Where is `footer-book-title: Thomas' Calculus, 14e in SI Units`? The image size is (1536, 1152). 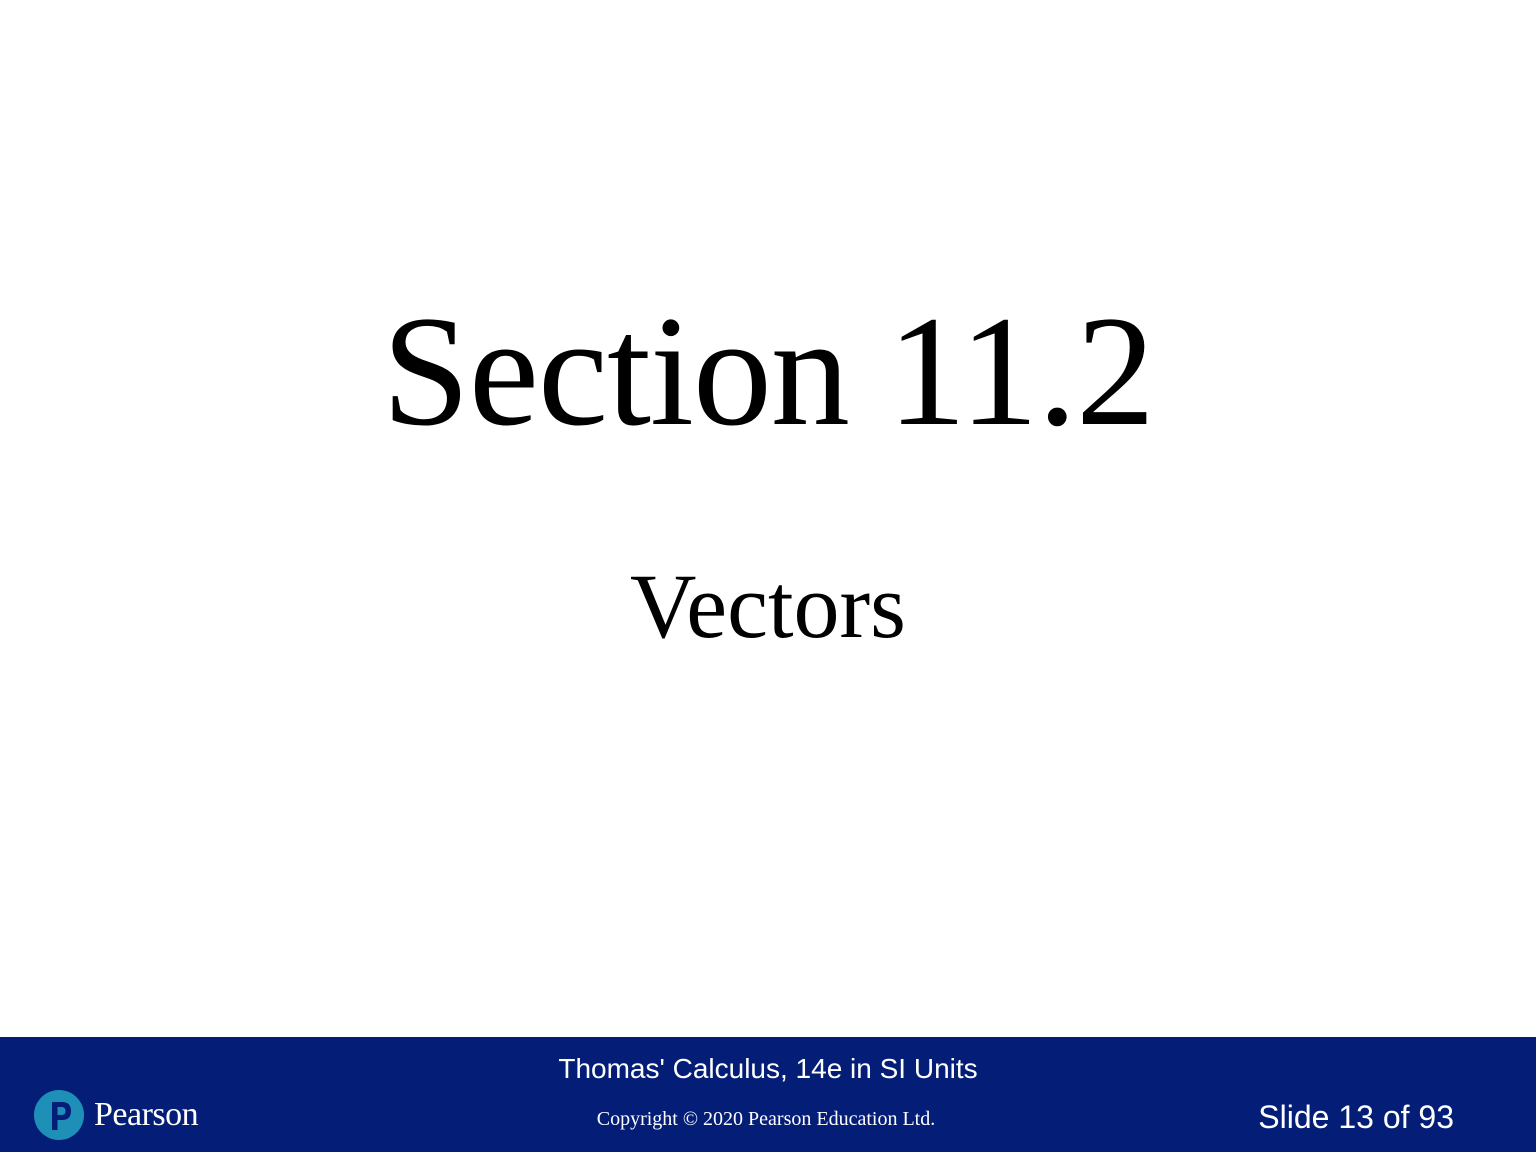
footer-book-title: Thomas' Calculus, 14e in SI Units is located at coordinates (768, 1068).